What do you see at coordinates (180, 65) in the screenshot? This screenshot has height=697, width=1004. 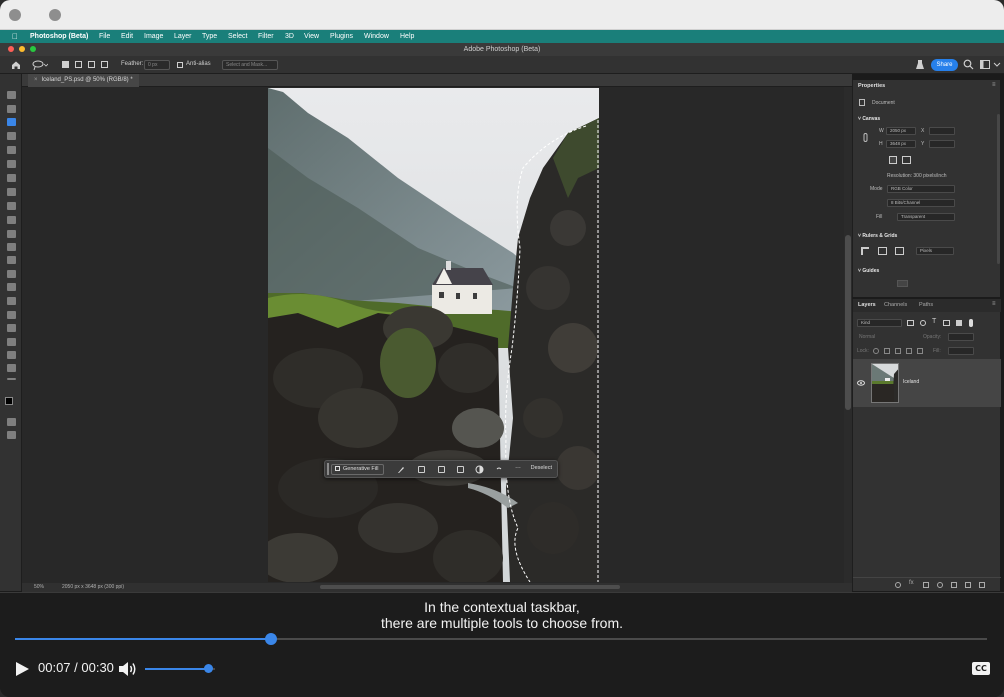 I see `antialias-checkbox` at bounding box center [180, 65].